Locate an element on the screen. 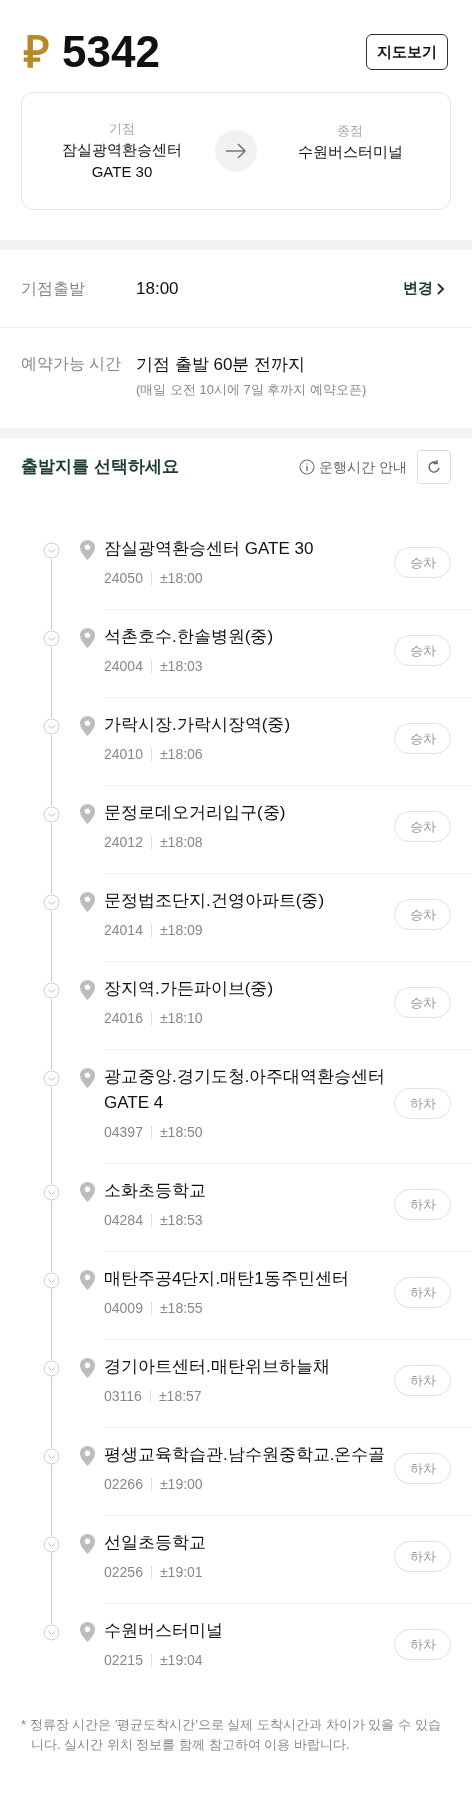 Image resolution: width=472 pixels, height=1800 pixels. stop-time: ±18:57 is located at coordinates (180, 1396).